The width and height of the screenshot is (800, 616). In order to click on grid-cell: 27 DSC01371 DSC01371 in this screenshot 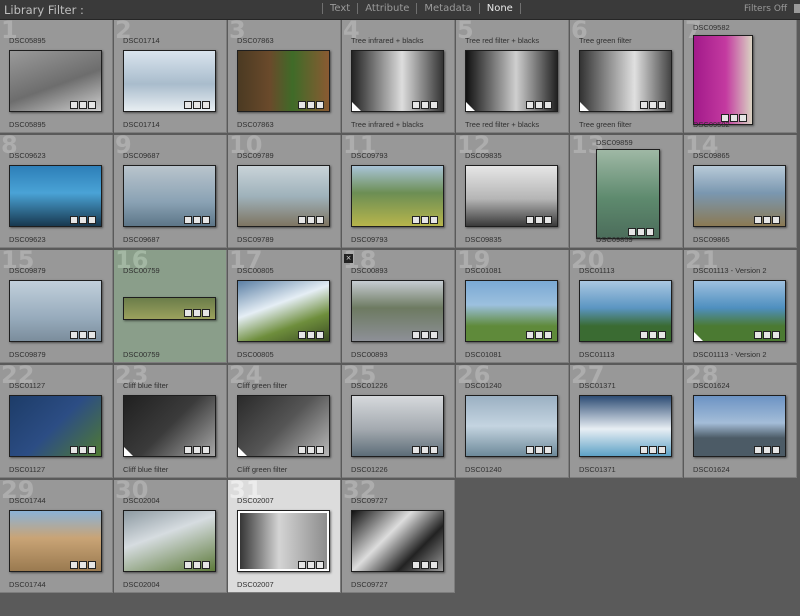, I will do `click(626, 421)`.